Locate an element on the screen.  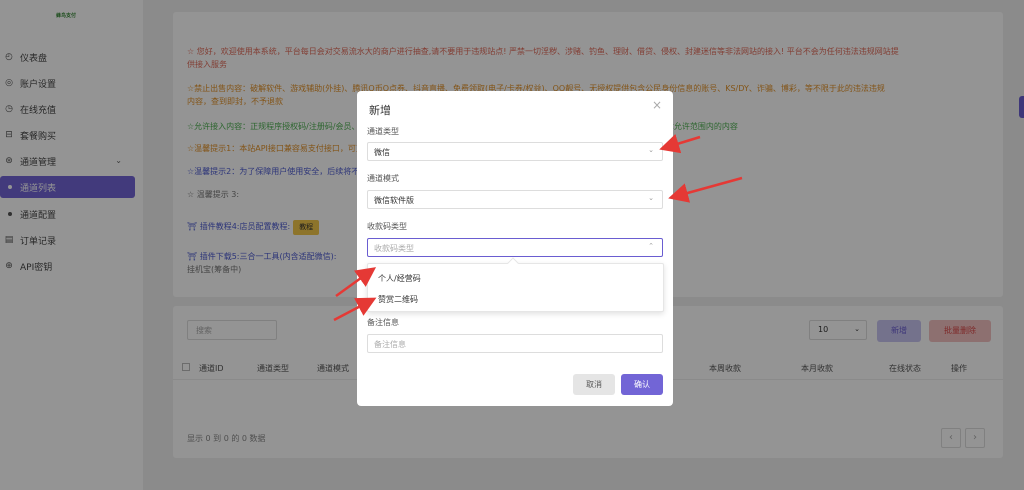
arrow-to-channel-mode is located at coordinates (705, 189).